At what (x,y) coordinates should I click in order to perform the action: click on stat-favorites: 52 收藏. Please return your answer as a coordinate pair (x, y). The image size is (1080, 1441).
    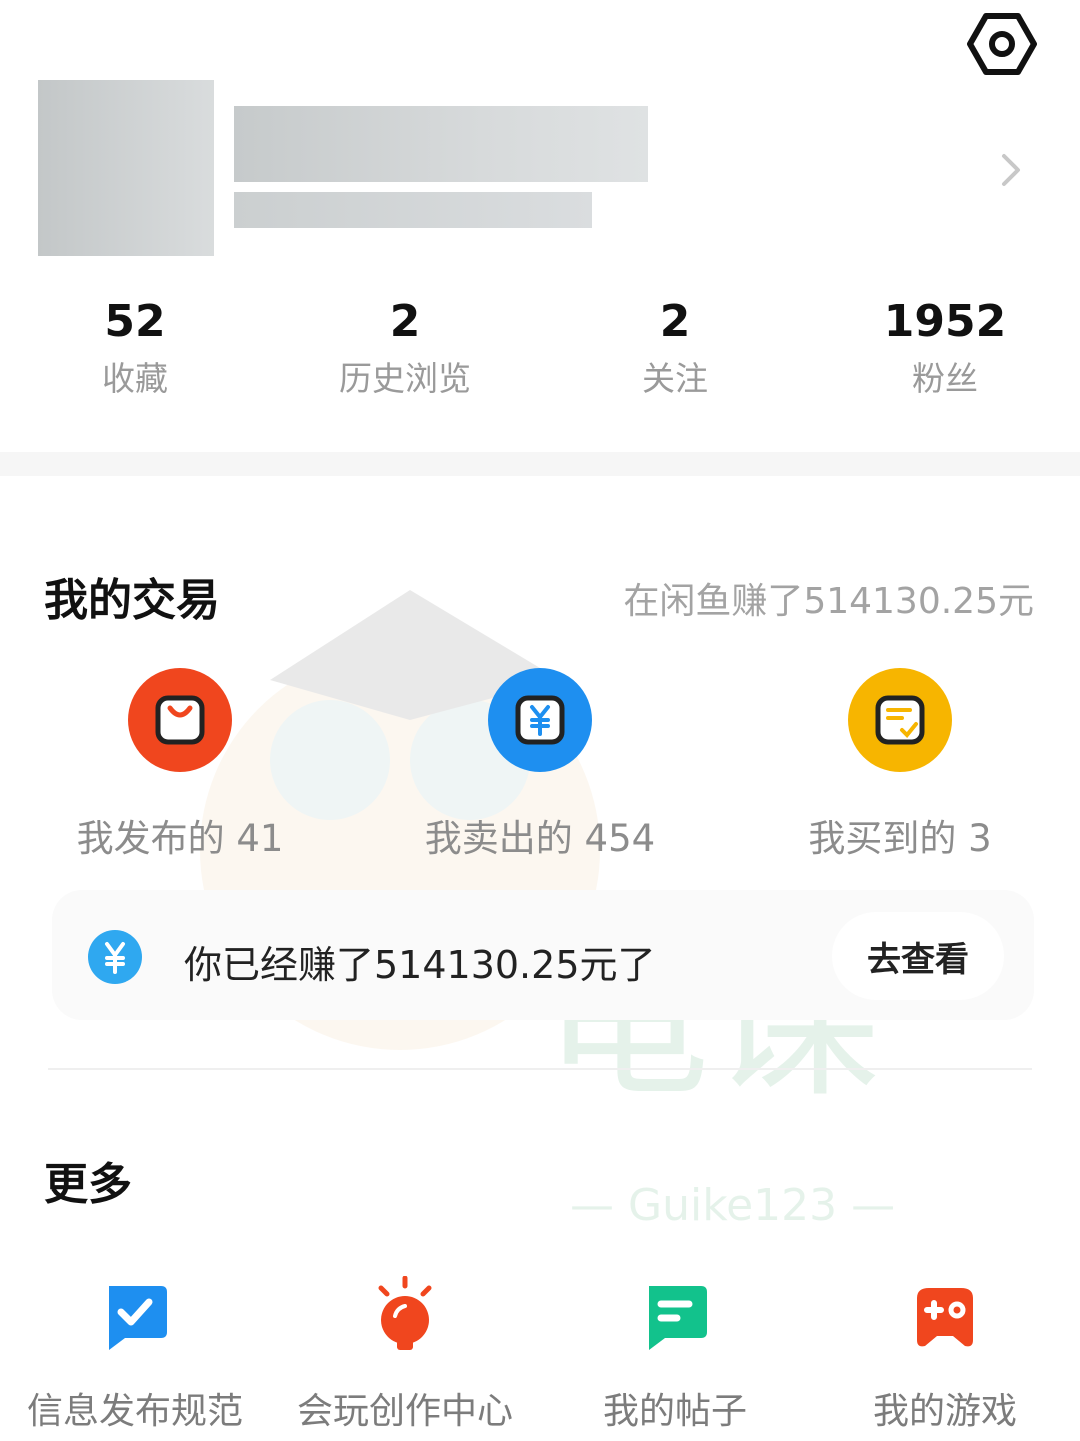
    Looking at the image, I should click on (135, 348).